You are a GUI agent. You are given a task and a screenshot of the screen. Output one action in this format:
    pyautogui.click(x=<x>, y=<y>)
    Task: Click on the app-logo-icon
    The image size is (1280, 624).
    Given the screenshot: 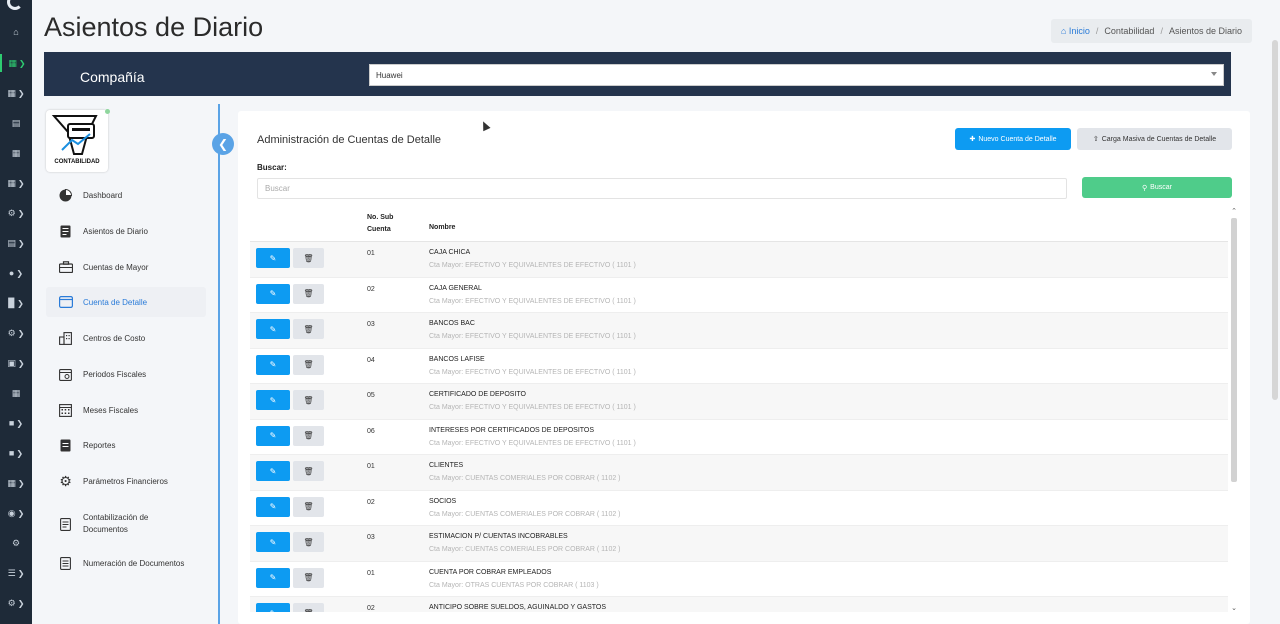 What is the action you would take?
    pyautogui.click(x=15, y=5)
    